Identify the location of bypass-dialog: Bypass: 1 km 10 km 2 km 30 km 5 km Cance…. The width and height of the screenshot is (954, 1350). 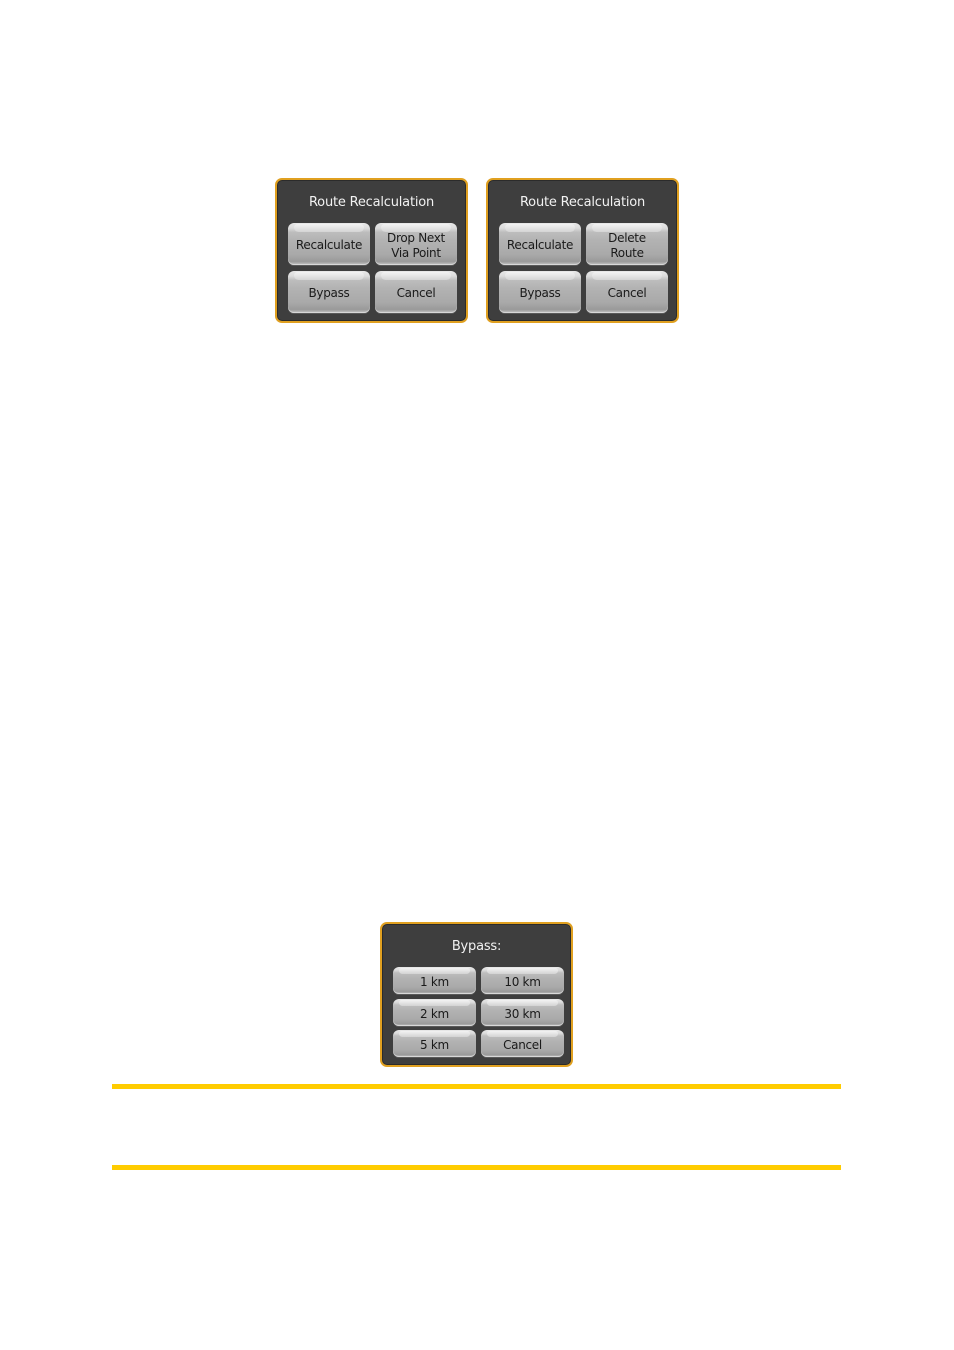
(476, 994).